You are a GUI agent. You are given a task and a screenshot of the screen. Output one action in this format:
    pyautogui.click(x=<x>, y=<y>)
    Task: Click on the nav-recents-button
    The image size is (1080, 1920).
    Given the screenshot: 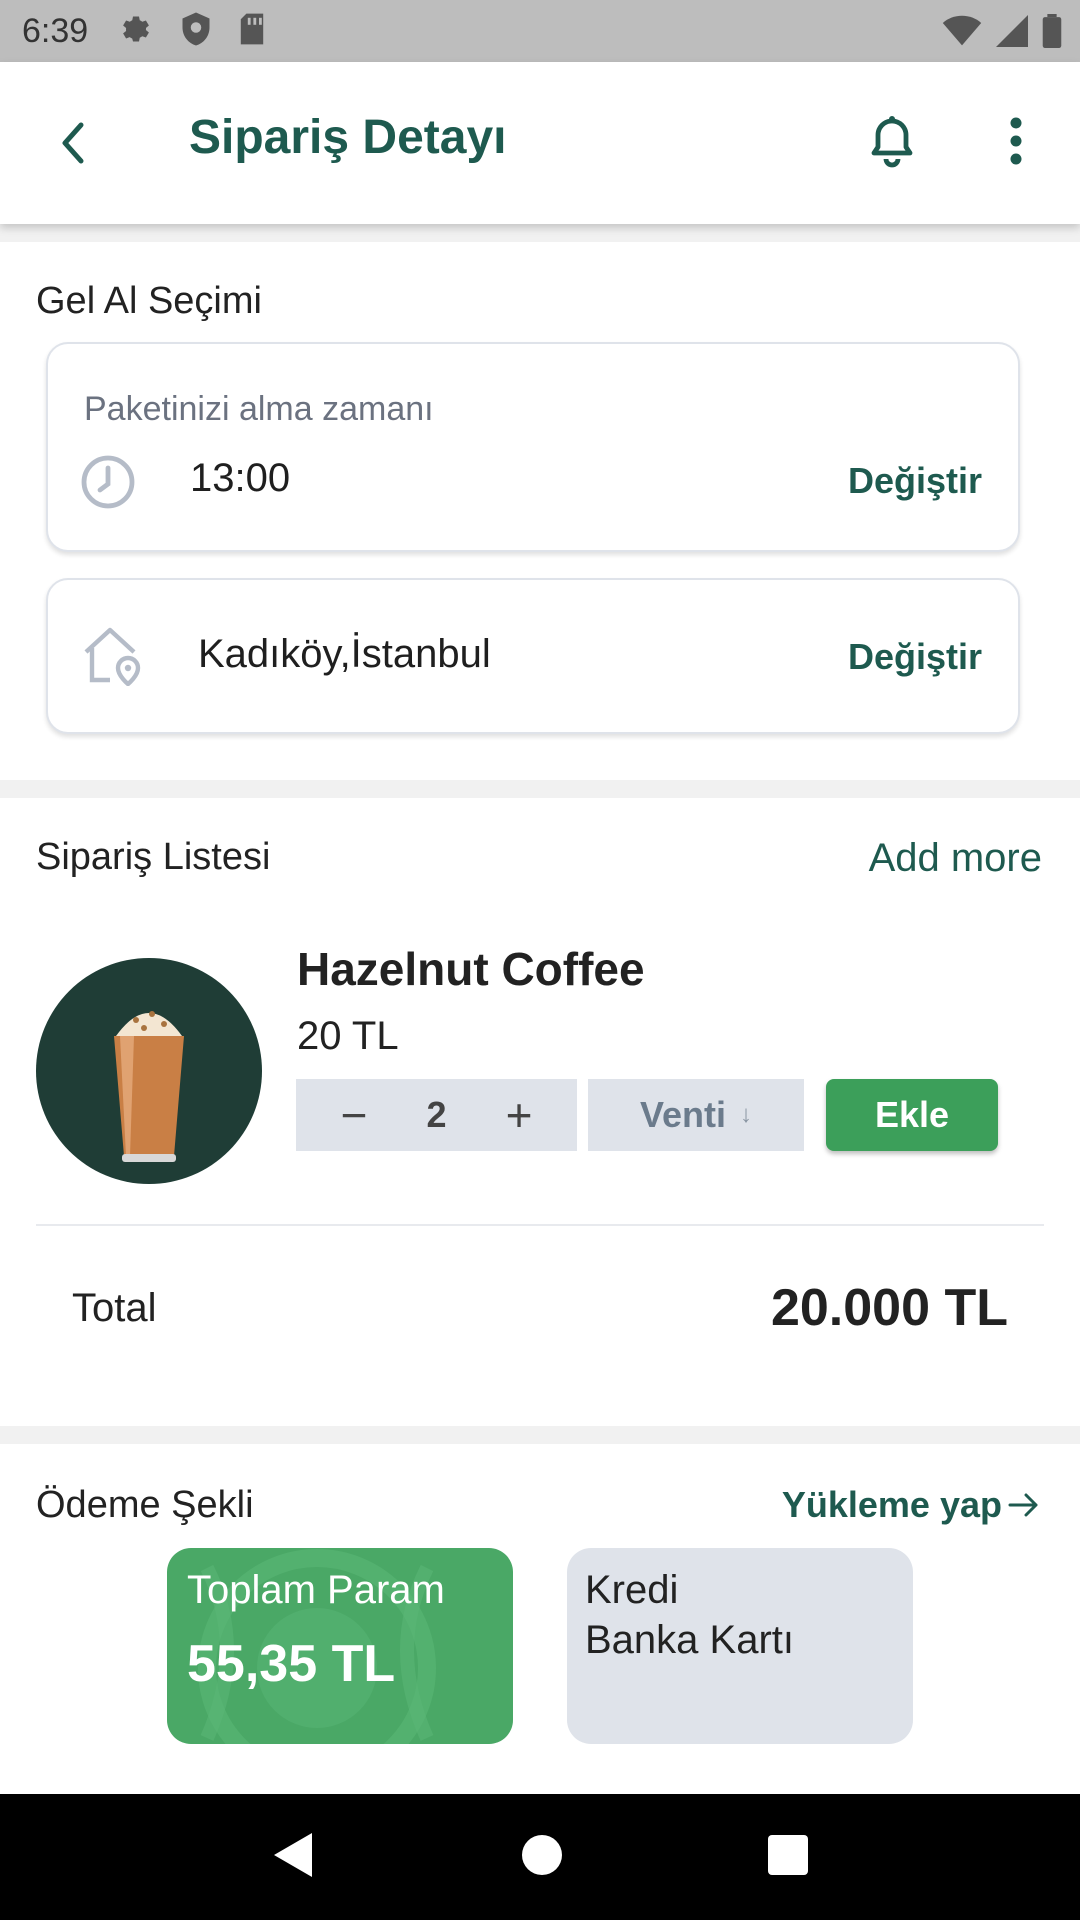 What is the action you would take?
    pyautogui.click(x=787, y=1857)
    